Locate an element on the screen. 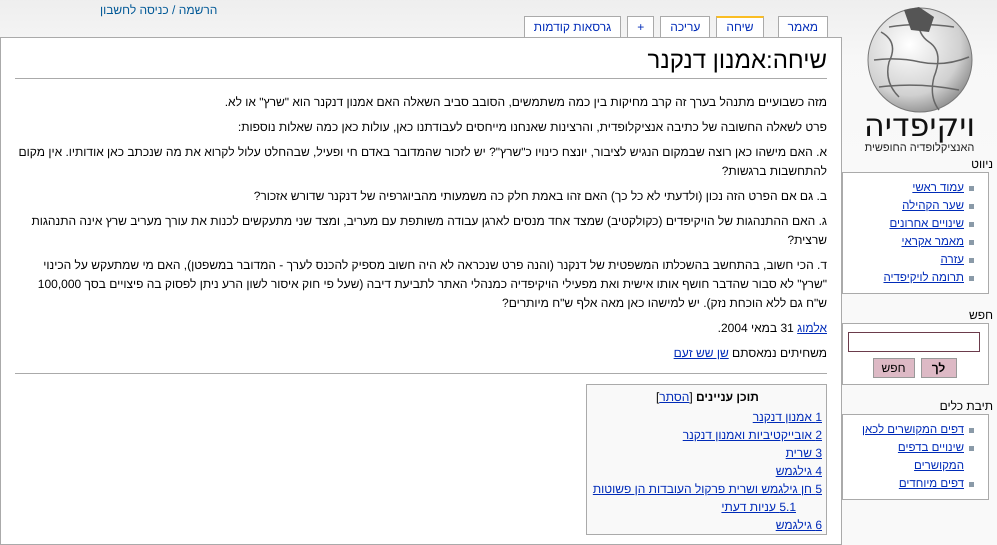  paragraph: ד. הכי חשוב, בהתחשב בהשכלתו המשפטית של דנקנר (והנה פרט שנכראה לא היה חשוב מספיק להכנס לערך - המדובר במשפטן), האם מי שמתעקש על הכינוי "שרץ" לא סבור שהדבר חושף אותו אישית ואת מפעילי הויקיפדיה כמנהלי האתר לתביעת דיבה (שעל פי חוק איסור לשון הרע ניתן לפסוק בה פיצויים בסך 100,000 ש"ח גם ללא הוכחת נזק). יש למישהו כאן מאה אלף ש"ח מיותרים? is located at coordinates (431, 284).